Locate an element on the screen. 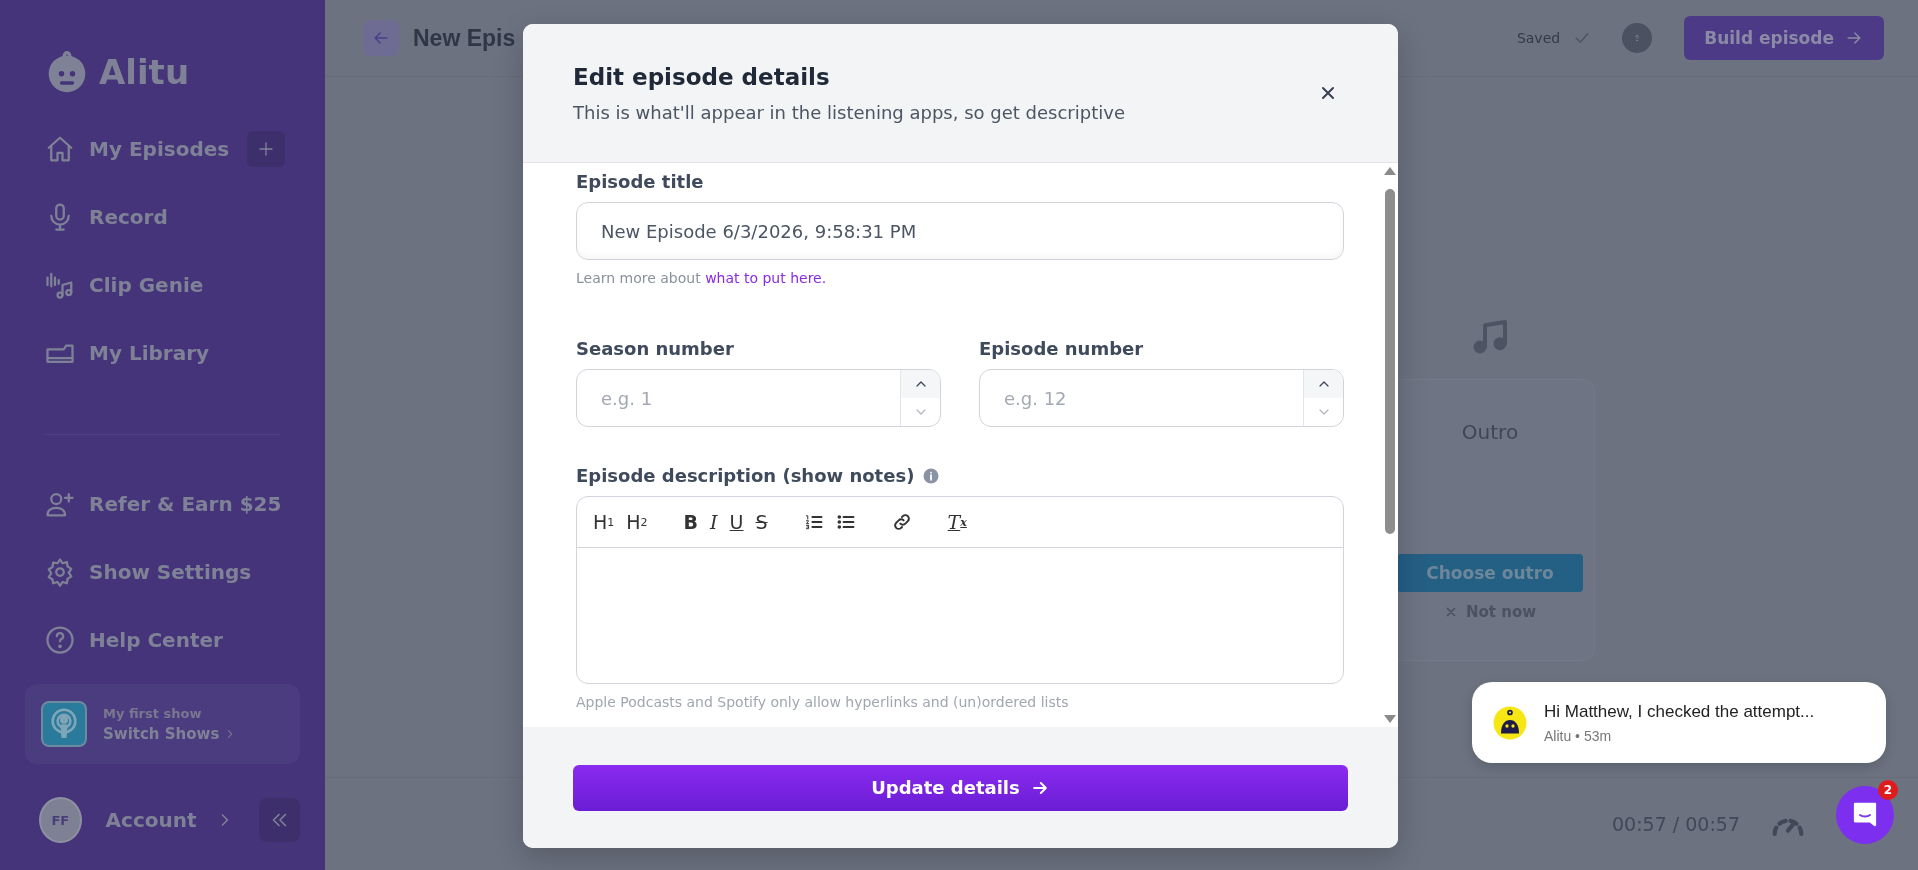 The height and width of the screenshot is (870, 1918). dialog-title: Edit episode details is located at coordinates (702, 76).